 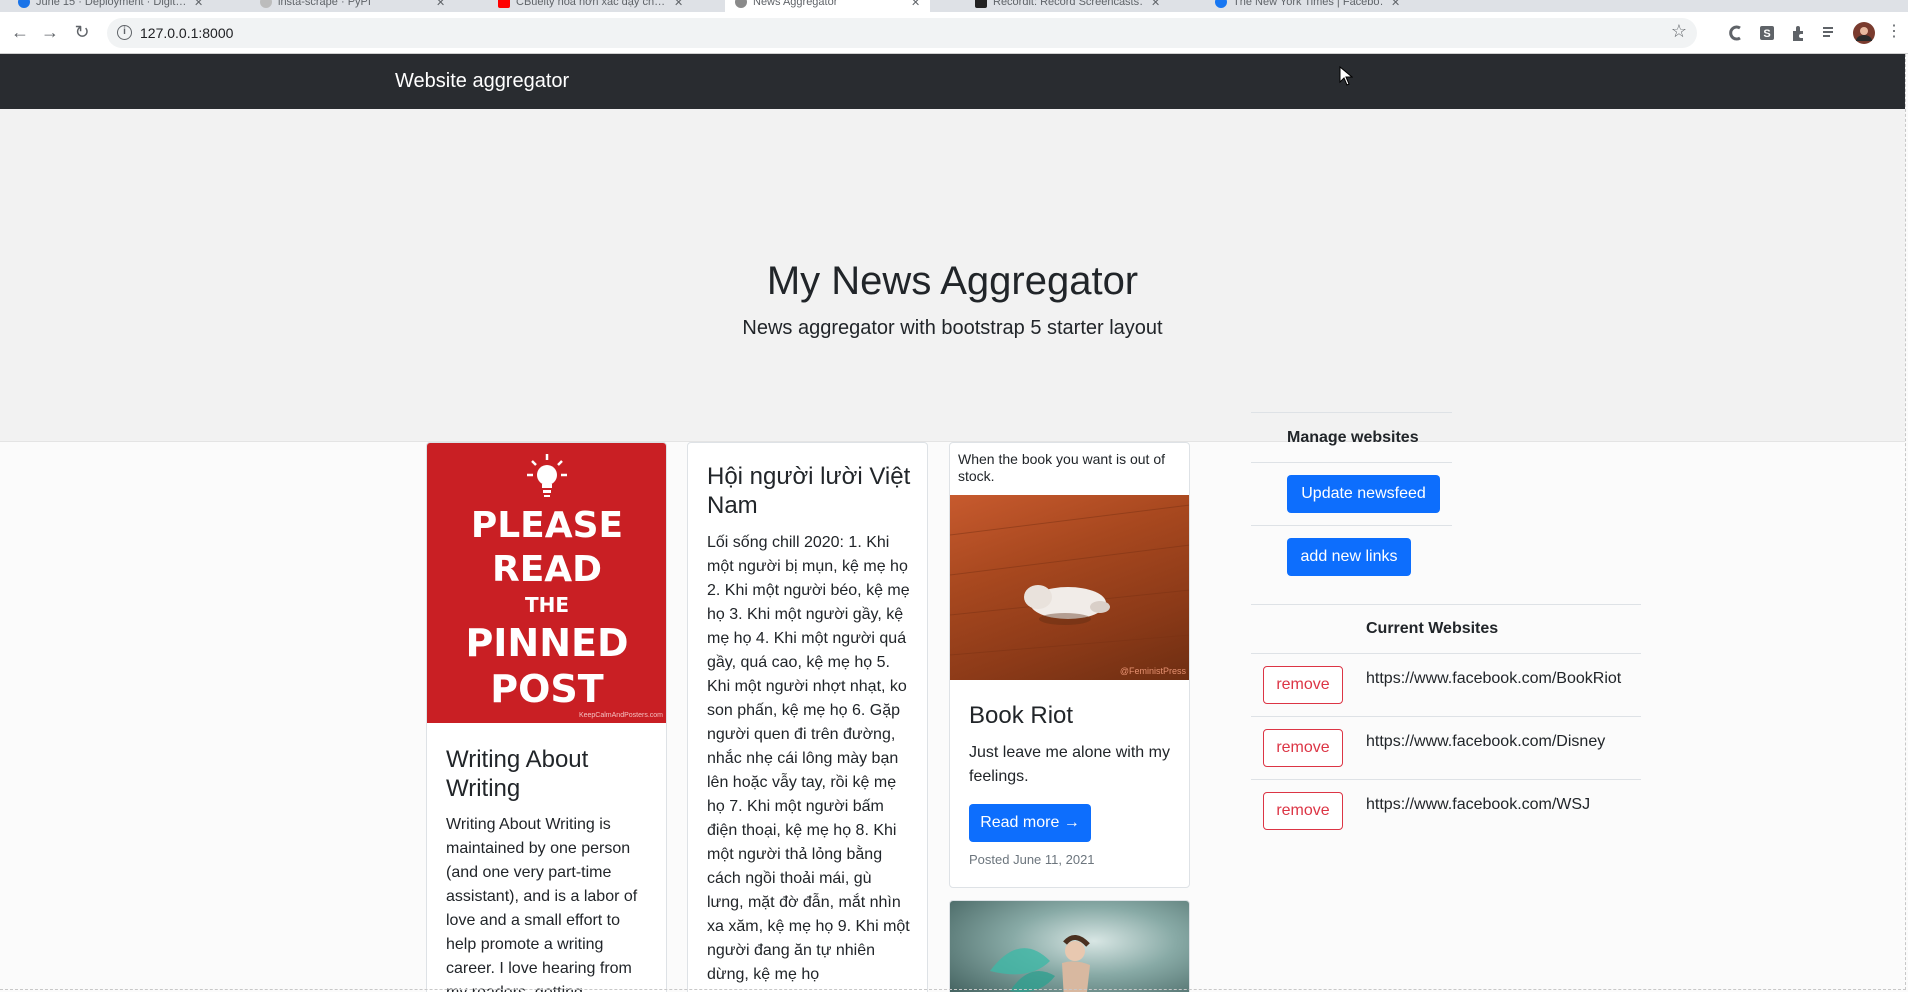 I want to click on browser-toolbar: ← → ↻ i 127.0.0.1:8000 ☆ S ⋮, so click(x=954, y=33).